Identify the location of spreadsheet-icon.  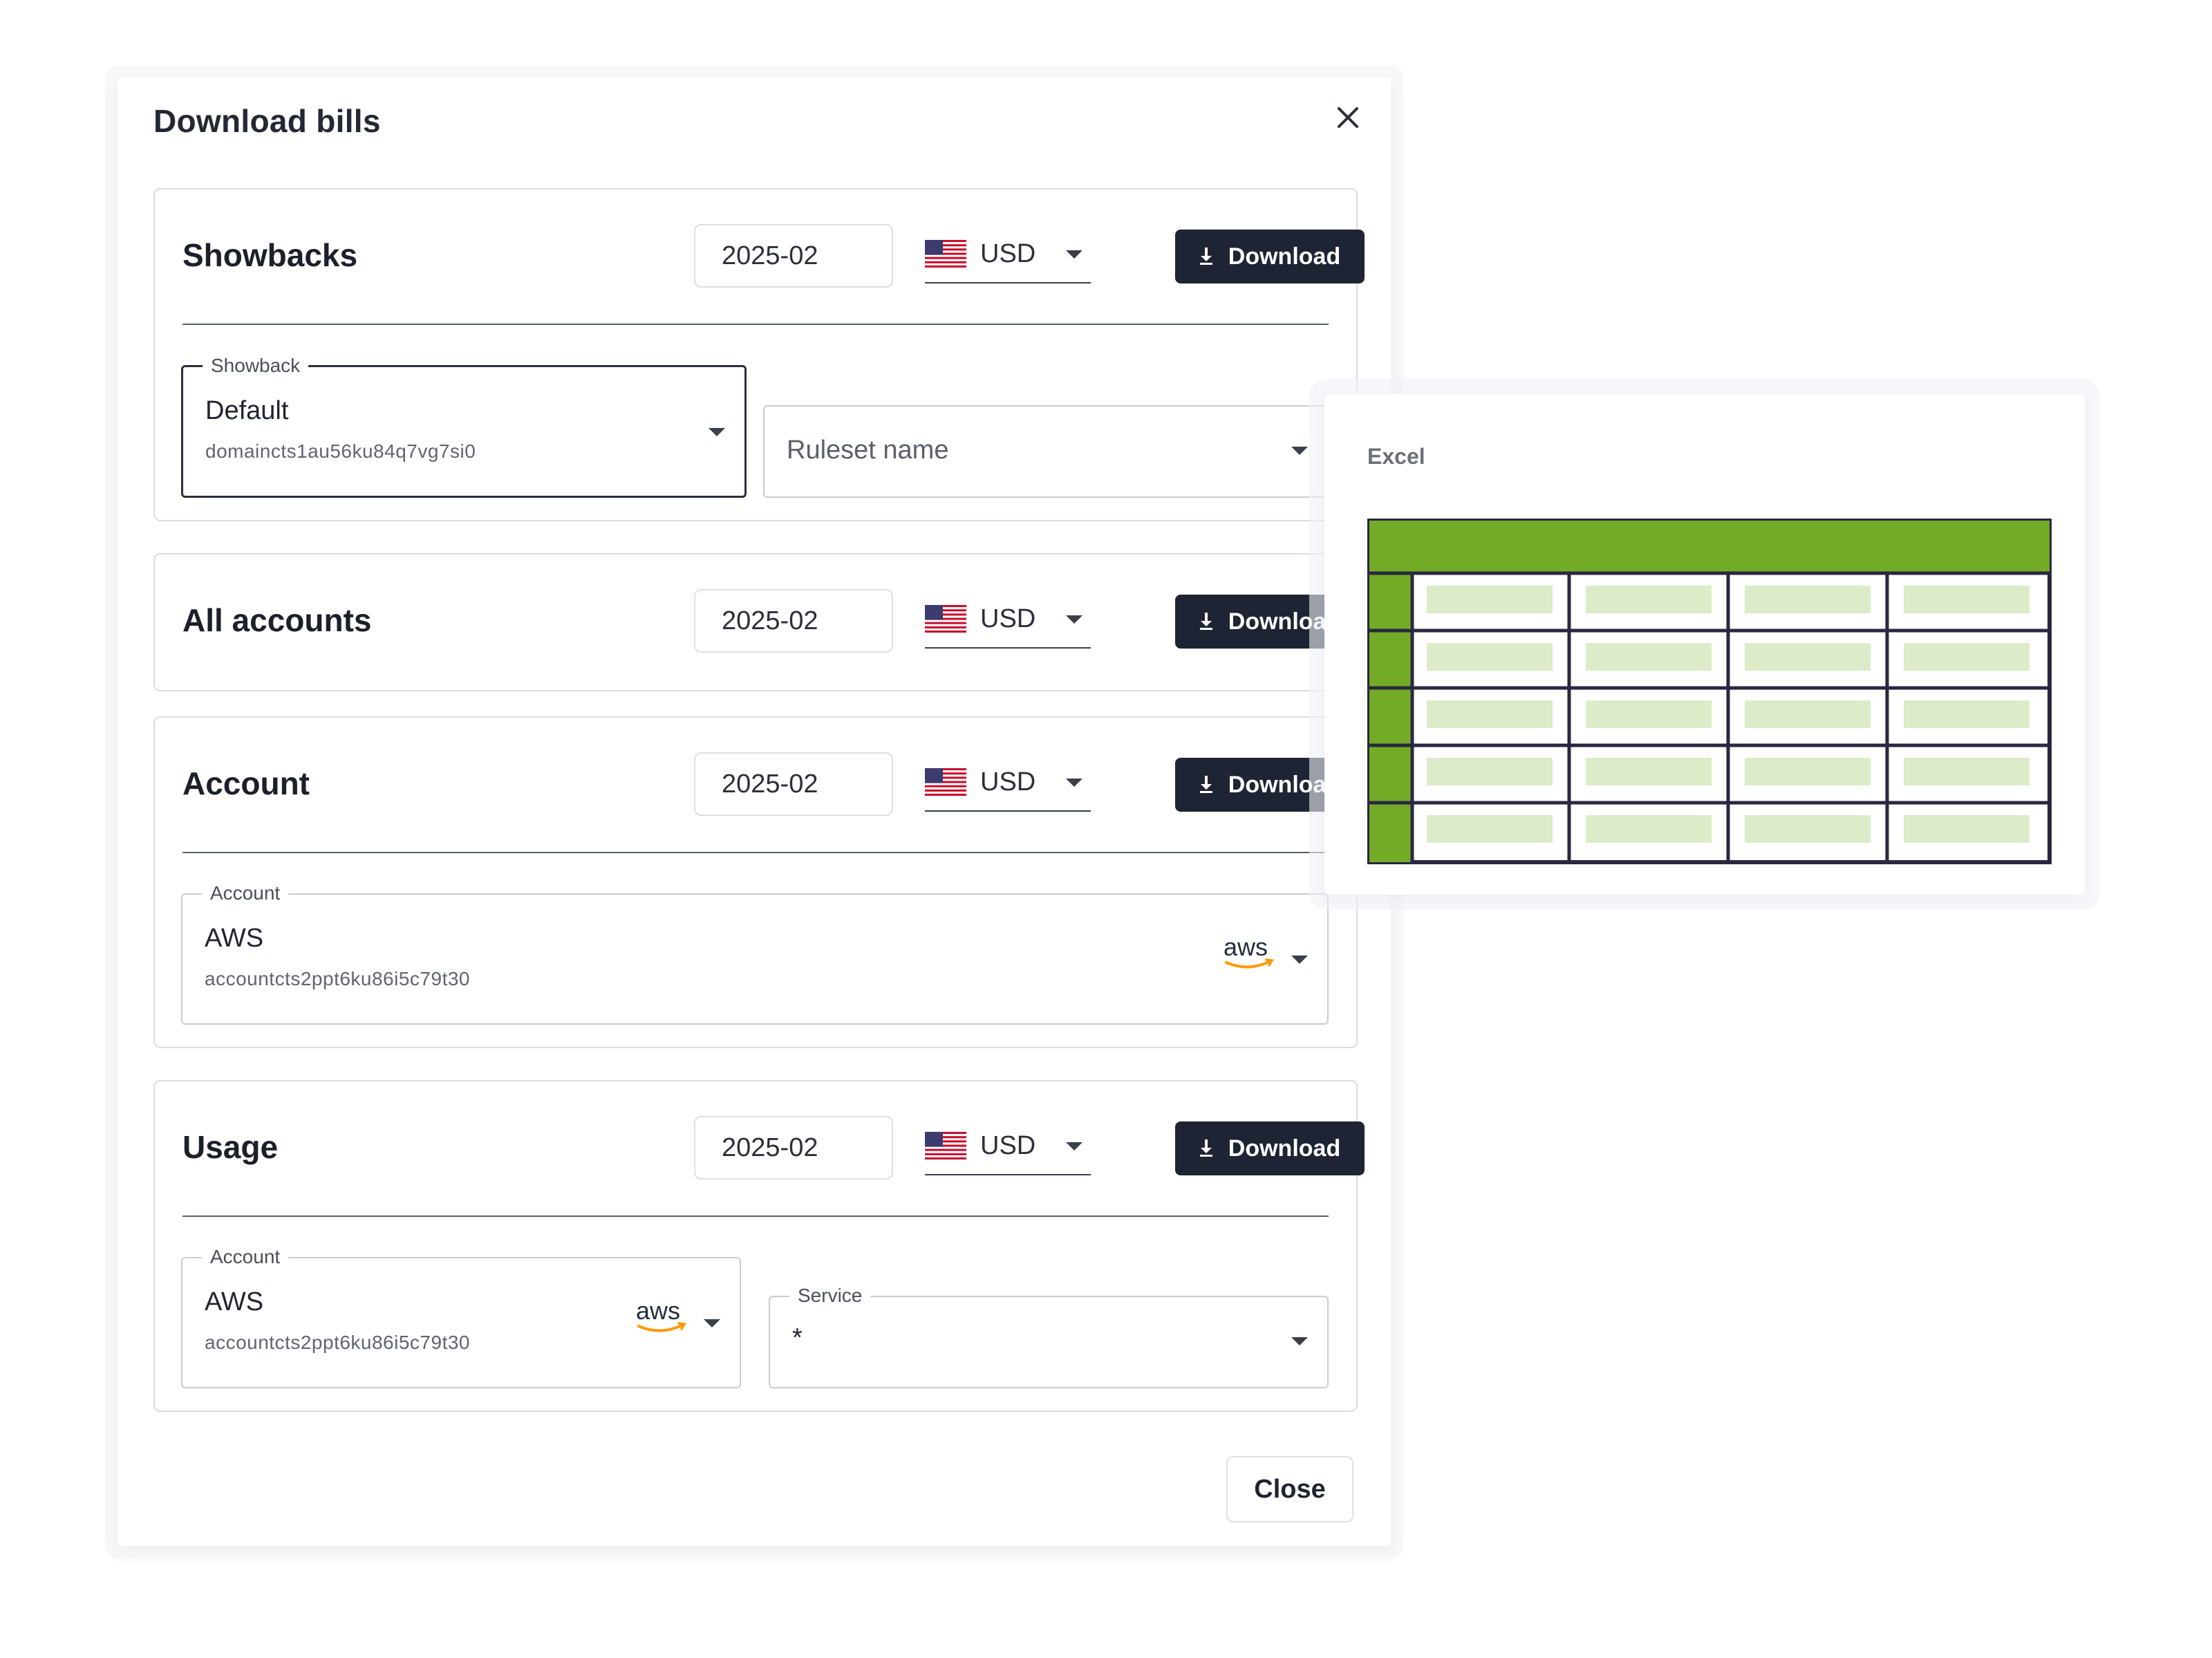
(1709, 691).